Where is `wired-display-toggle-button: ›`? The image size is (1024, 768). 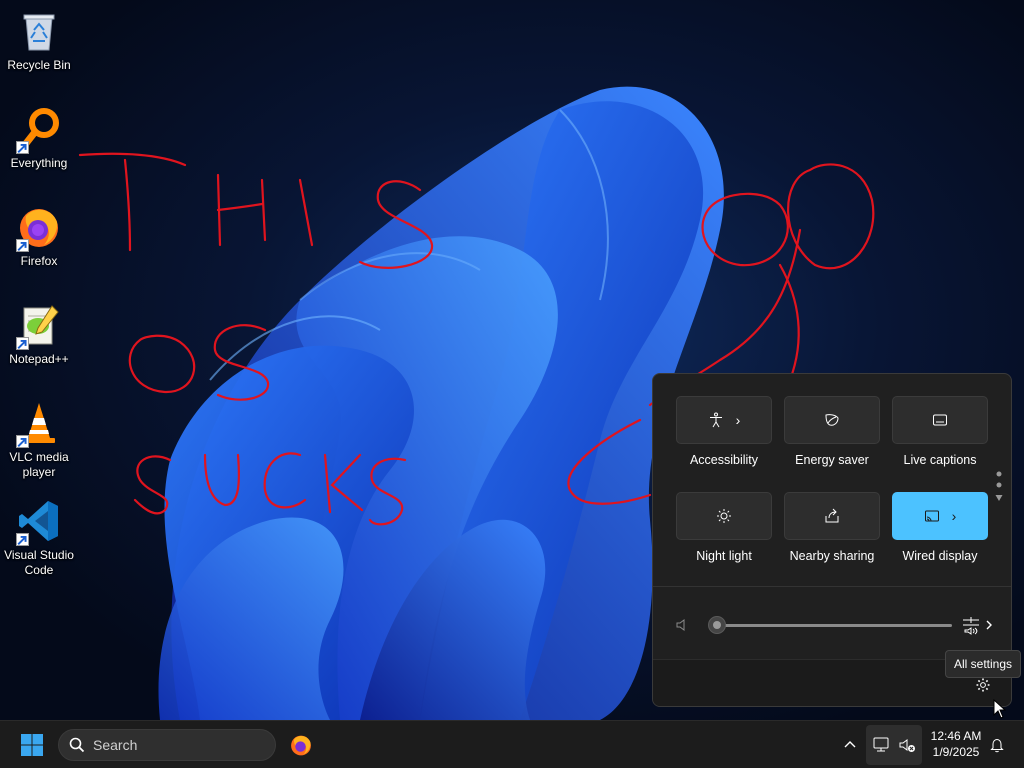 wired-display-toggle-button: › is located at coordinates (940, 516).